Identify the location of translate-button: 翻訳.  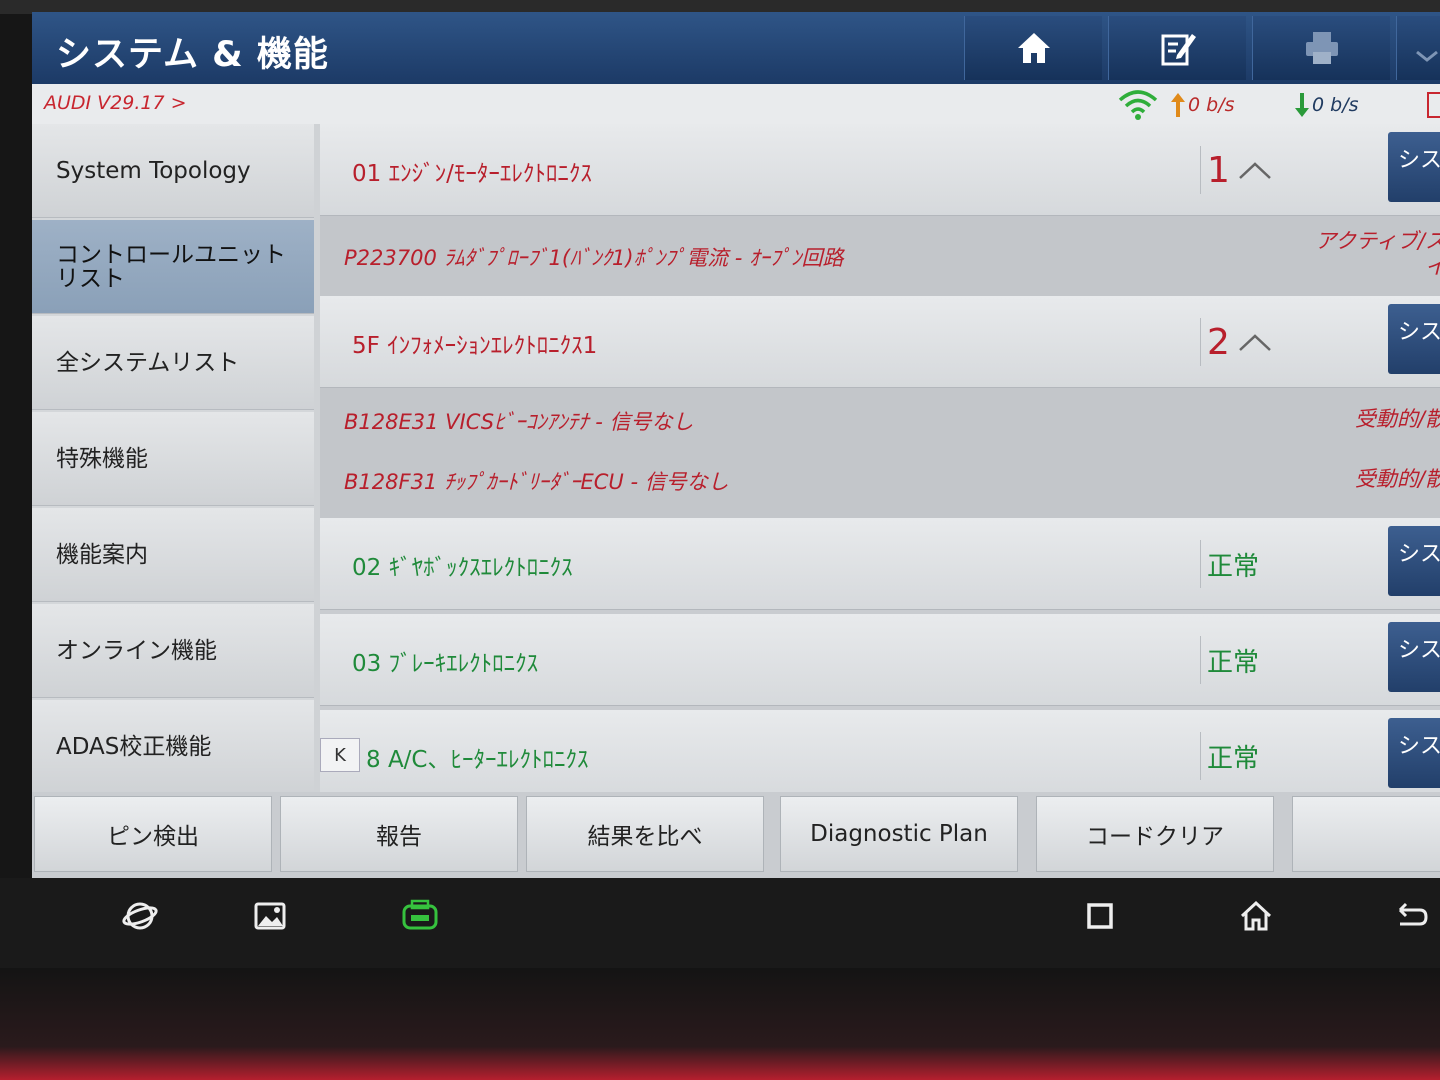
(1366, 834).